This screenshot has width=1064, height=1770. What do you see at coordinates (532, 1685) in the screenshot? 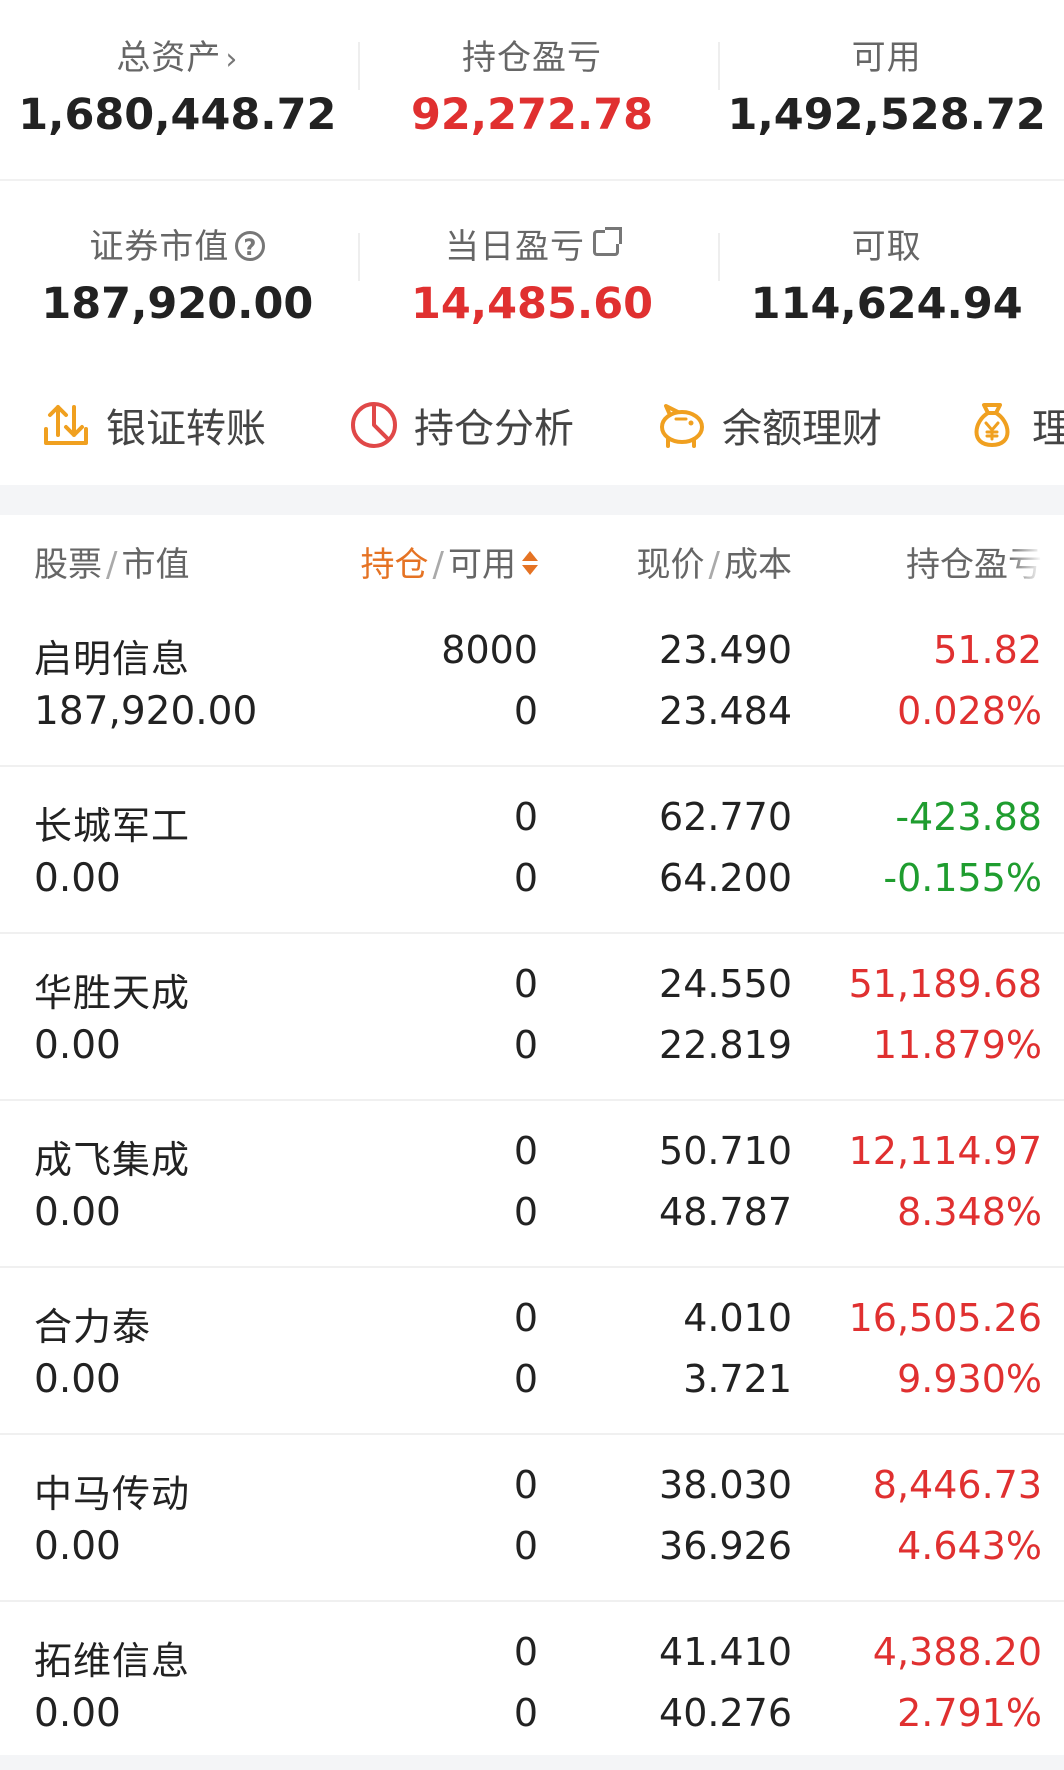
I see `table-row: 拓维信息 0.00 0 0 41.410 40.276 4,388.20 2.791%` at bounding box center [532, 1685].